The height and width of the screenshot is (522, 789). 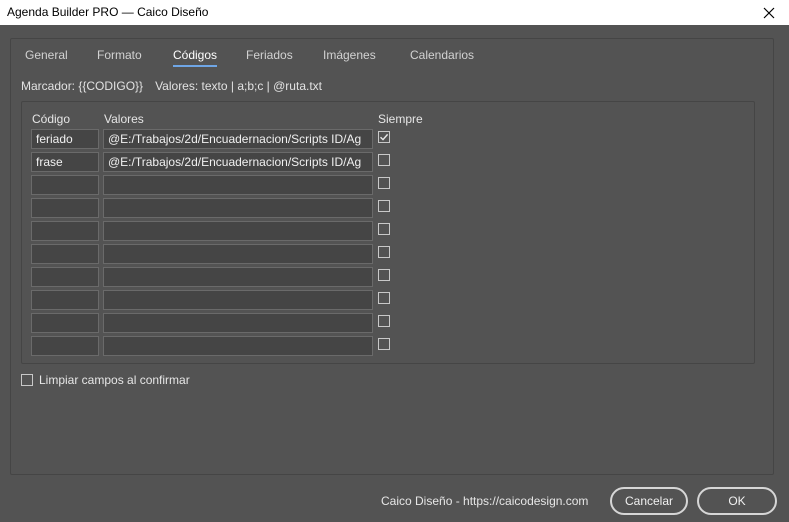 I want to click on cancel-button: Cancelar, so click(x=649, y=501).